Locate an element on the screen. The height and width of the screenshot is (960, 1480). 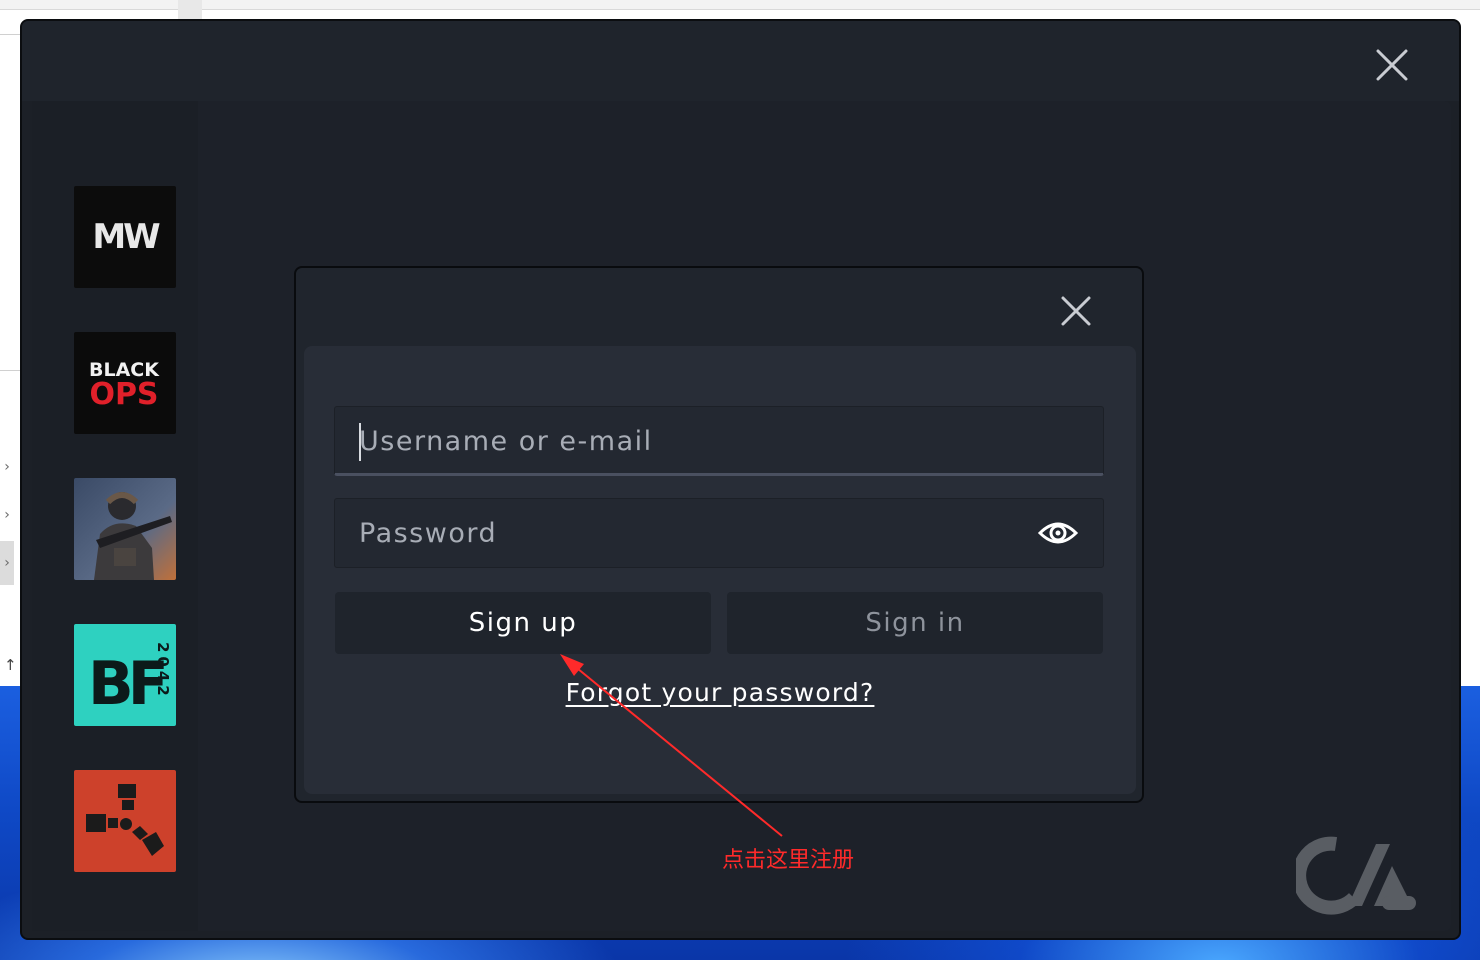
svg-text: MW is located at coordinates (126, 237).